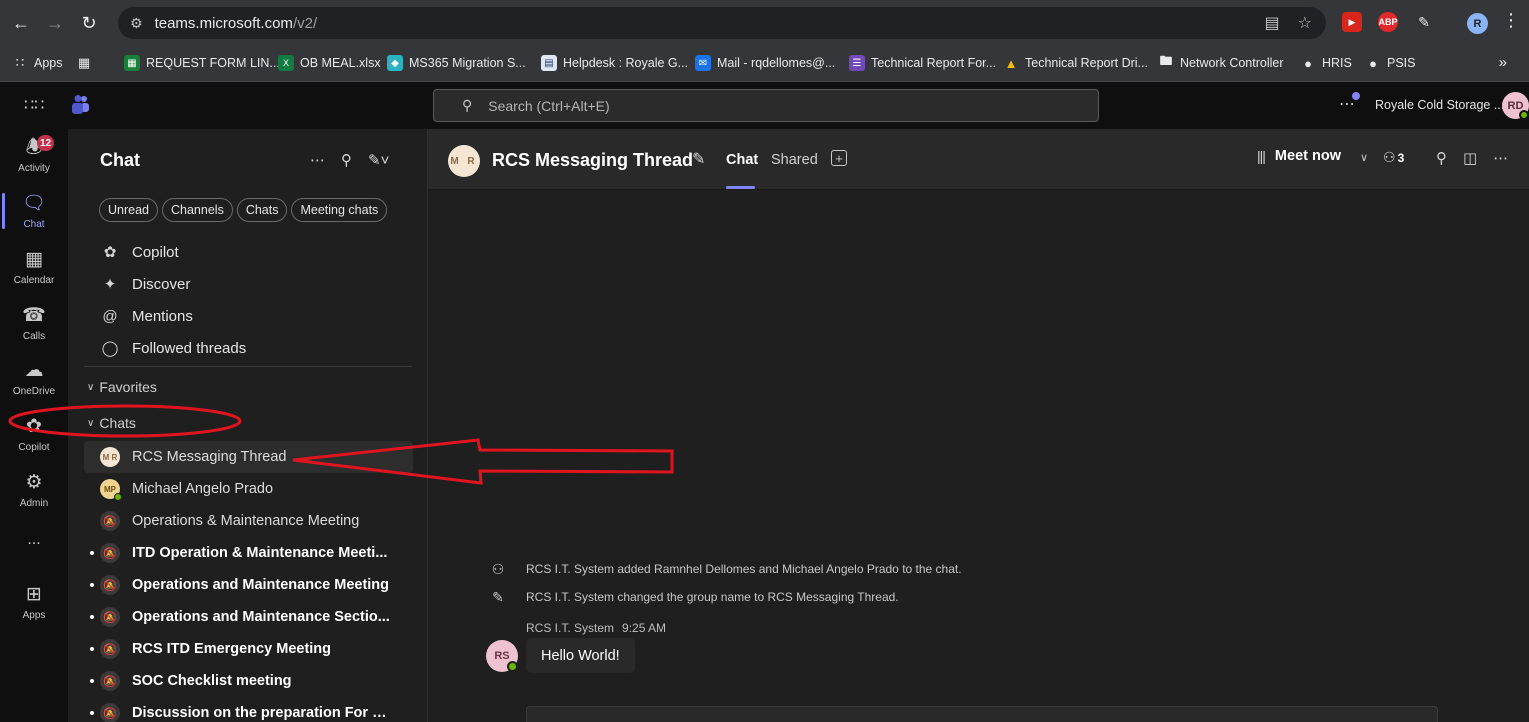  Describe the element at coordinates (34, 482) in the screenshot. I see `admin-gear-icon: ⚙` at that location.